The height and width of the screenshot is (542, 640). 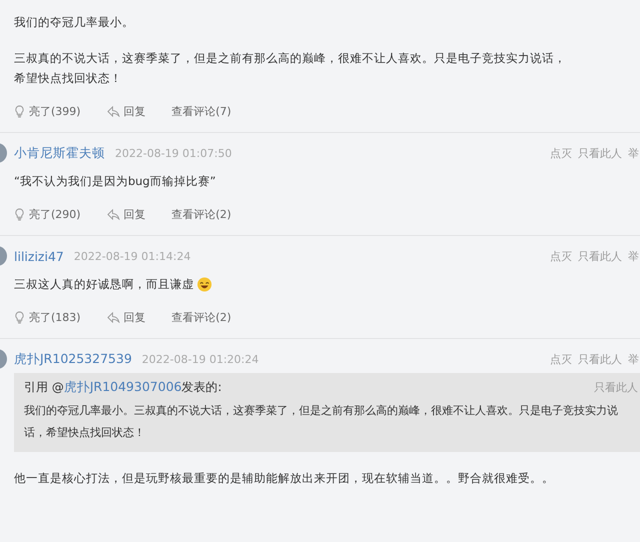 I want to click on quoted-user-link: 虎扑JR1049307006, so click(x=123, y=387).